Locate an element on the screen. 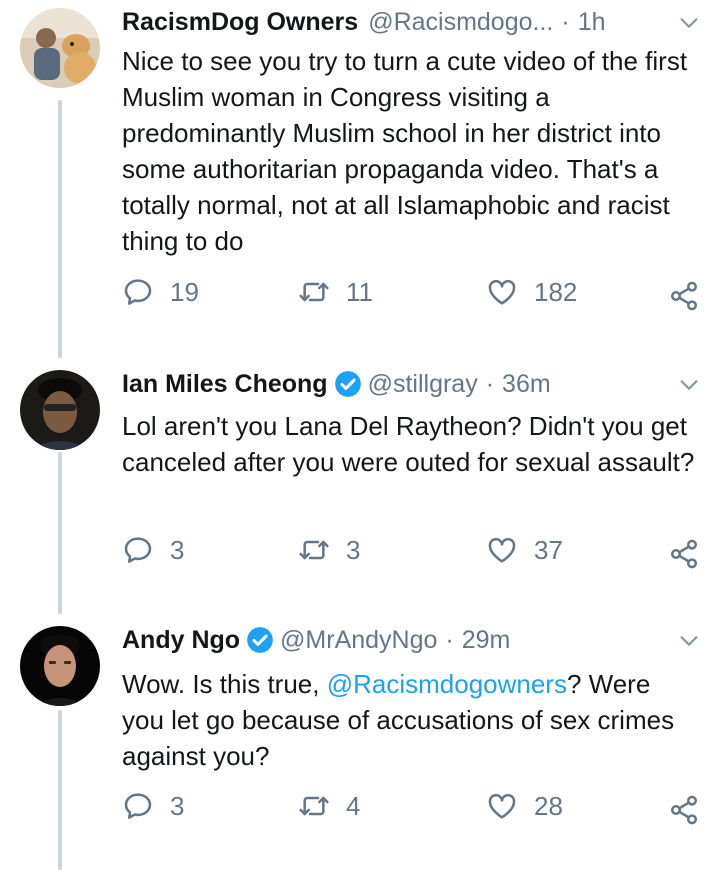 This screenshot has height=870, width=720. reply-count: 19 is located at coordinates (184, 291).